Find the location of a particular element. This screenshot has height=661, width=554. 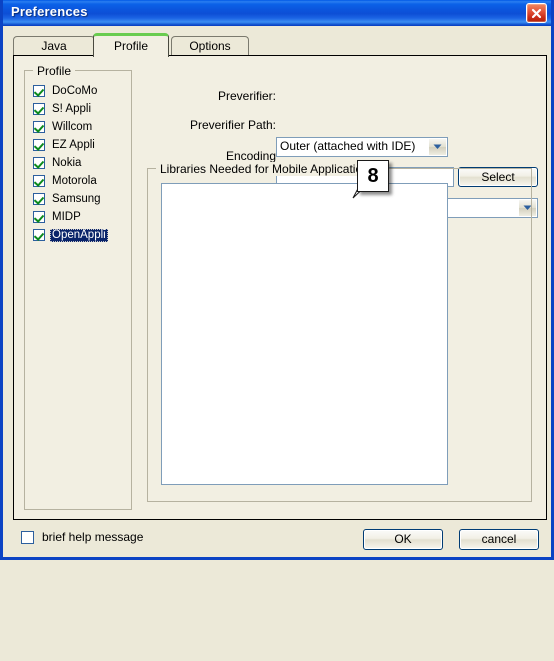

profile-group-legend: Profile is located at coordinates (54, 71).